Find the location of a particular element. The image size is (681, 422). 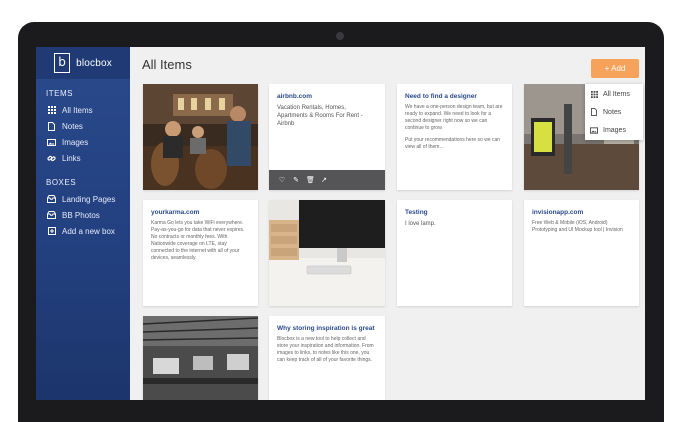

sidebar-item-label: Add a new box is located at coordinates (88, 231).